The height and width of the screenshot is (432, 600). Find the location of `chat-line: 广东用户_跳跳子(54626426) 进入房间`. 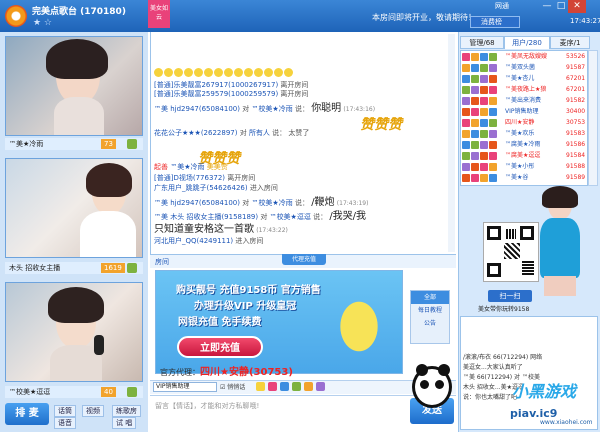

chat-line: 广东用户_跳跳子(54626426) 进入房间 is located at coordinates (216, 188).